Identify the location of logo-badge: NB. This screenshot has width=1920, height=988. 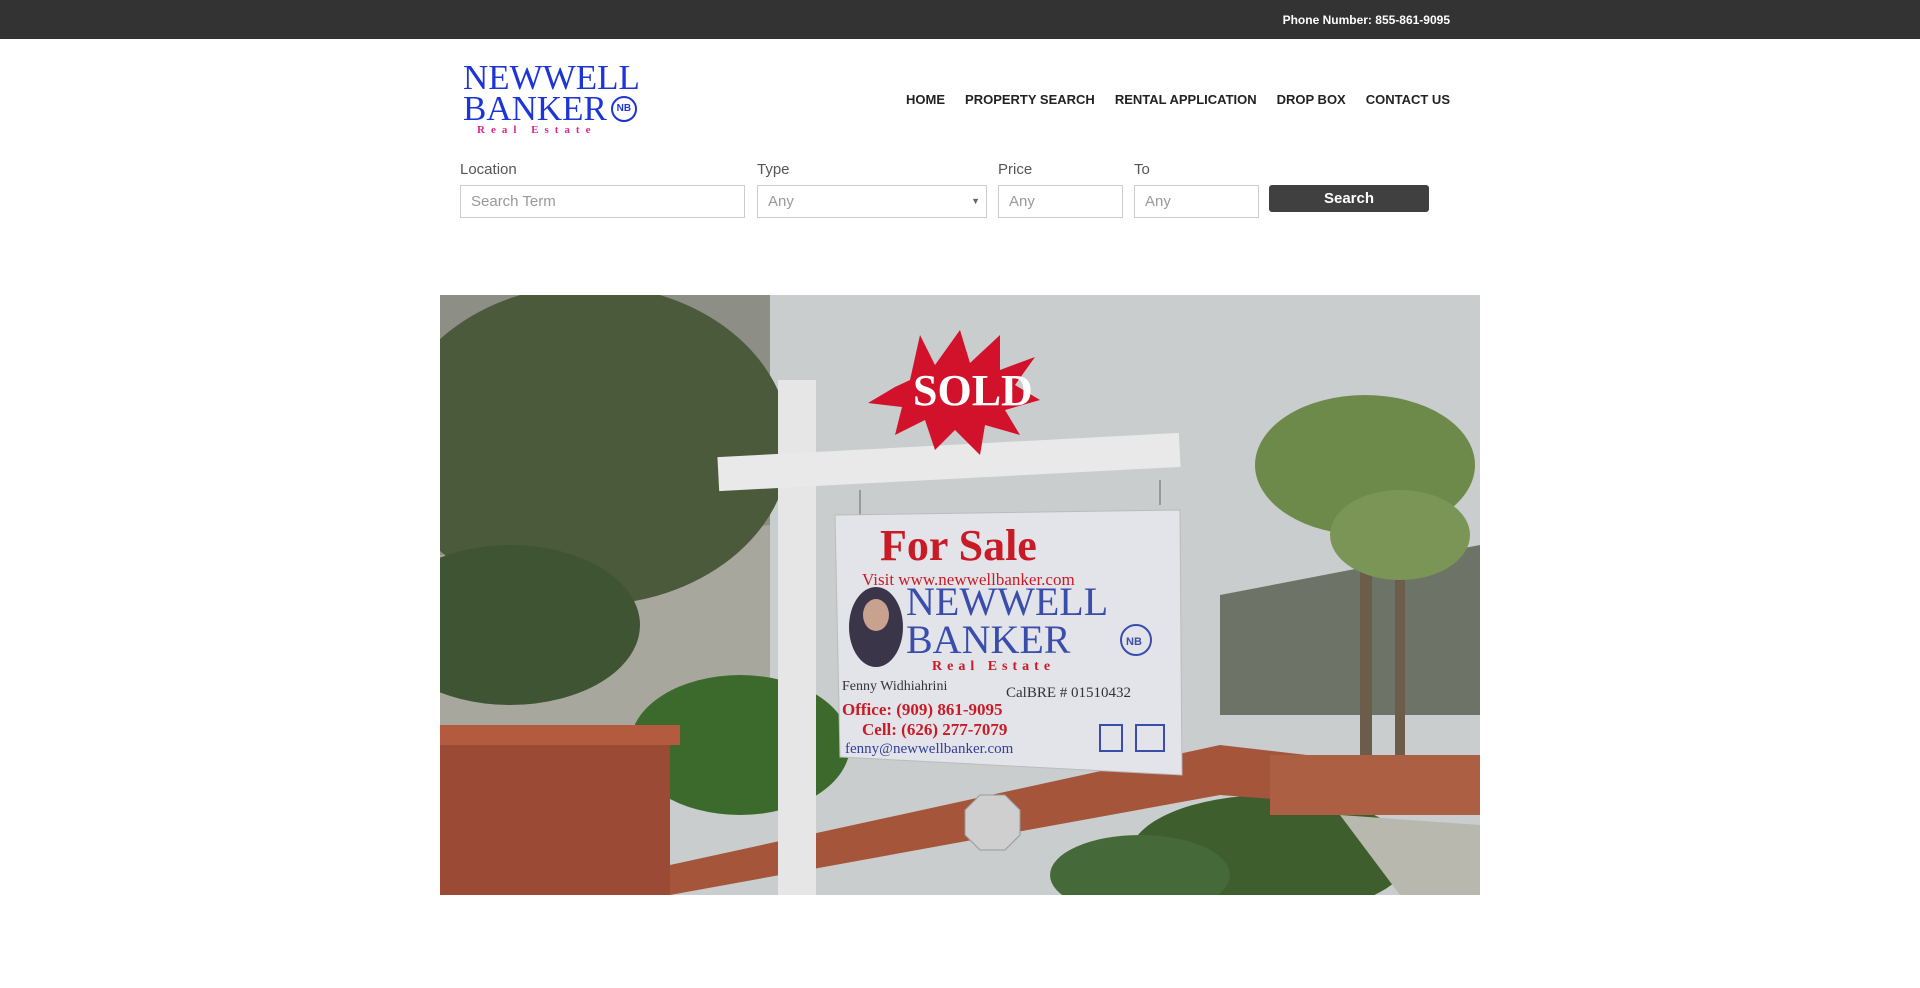
(623, 108).